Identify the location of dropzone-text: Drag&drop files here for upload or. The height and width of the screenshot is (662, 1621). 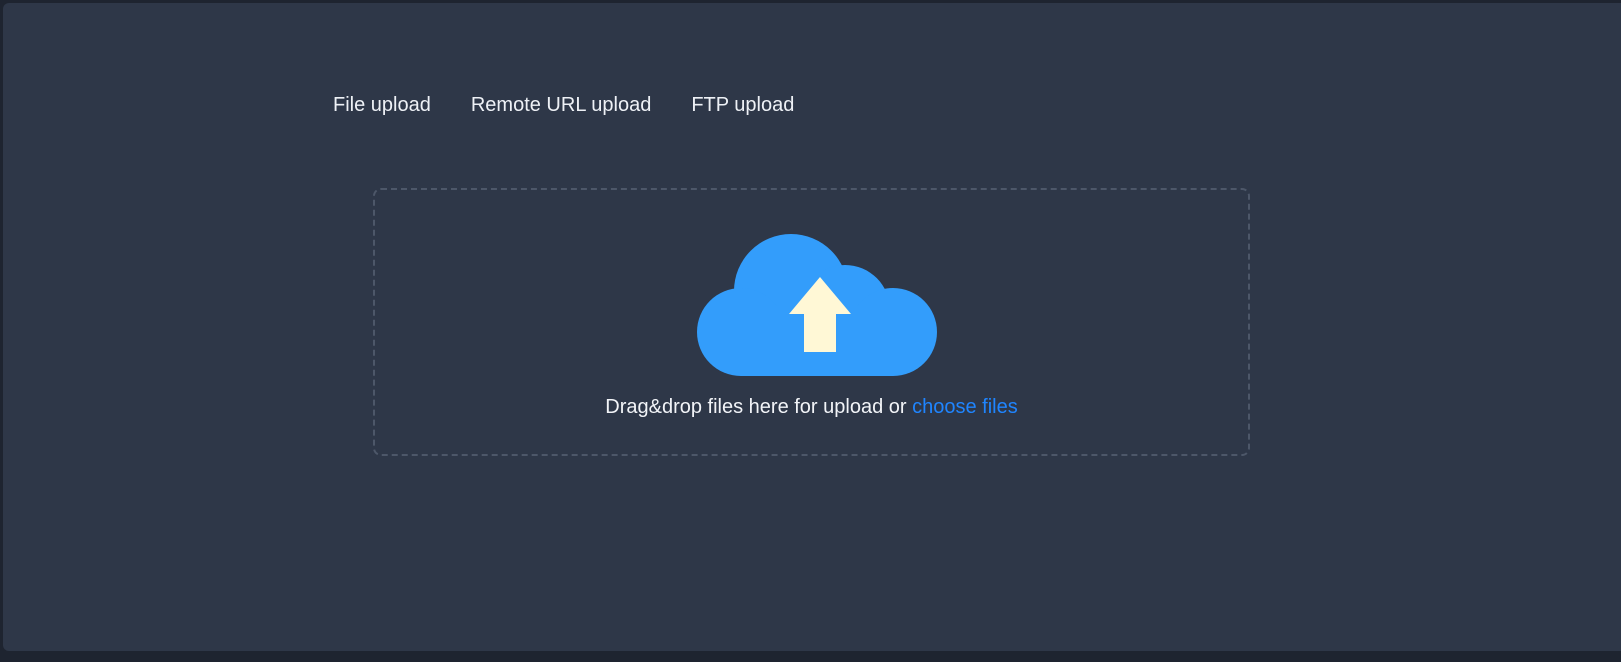
(756, 407).